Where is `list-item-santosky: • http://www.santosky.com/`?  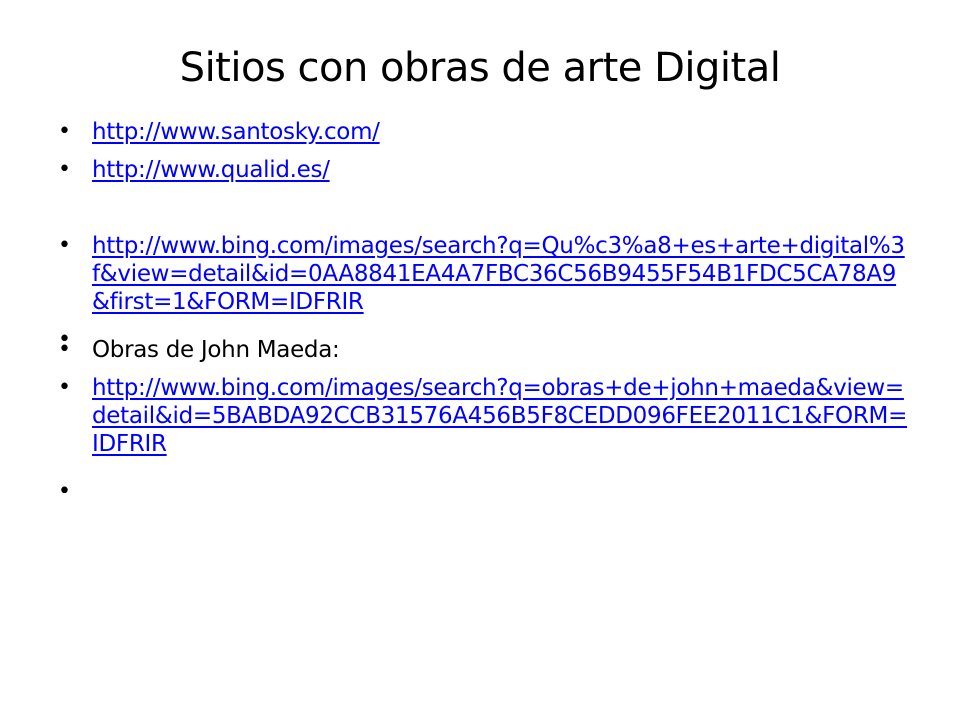
list-item-santosky: • http://www.santosky.com/ is located at coordinates (483, 132).